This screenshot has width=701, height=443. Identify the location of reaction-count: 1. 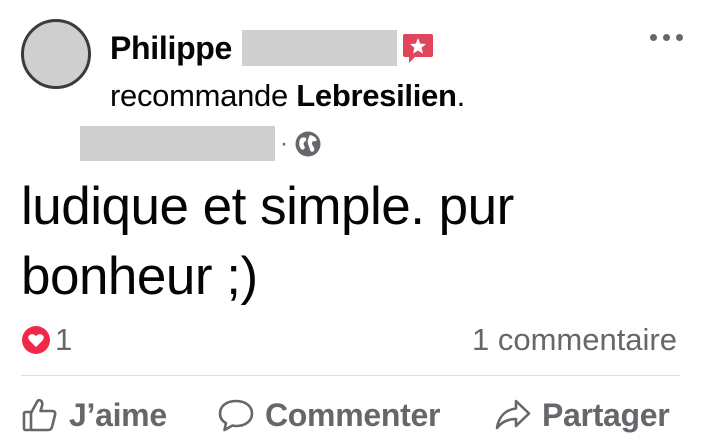
(64, 339).